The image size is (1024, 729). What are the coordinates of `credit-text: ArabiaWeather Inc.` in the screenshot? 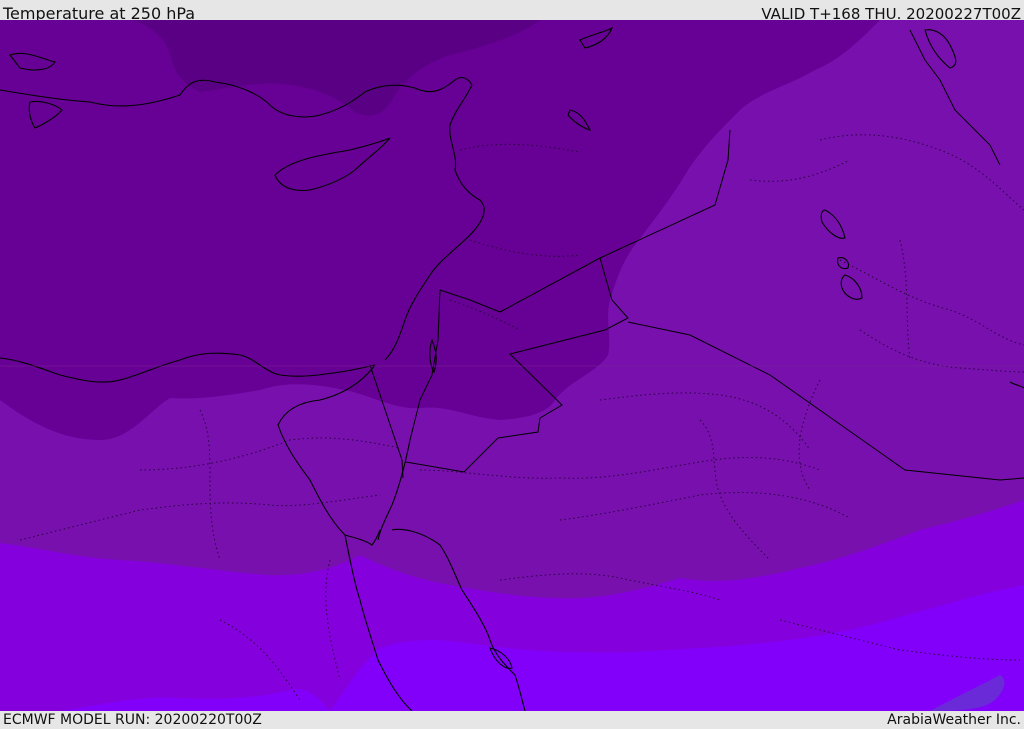 It's located at (954, 720).